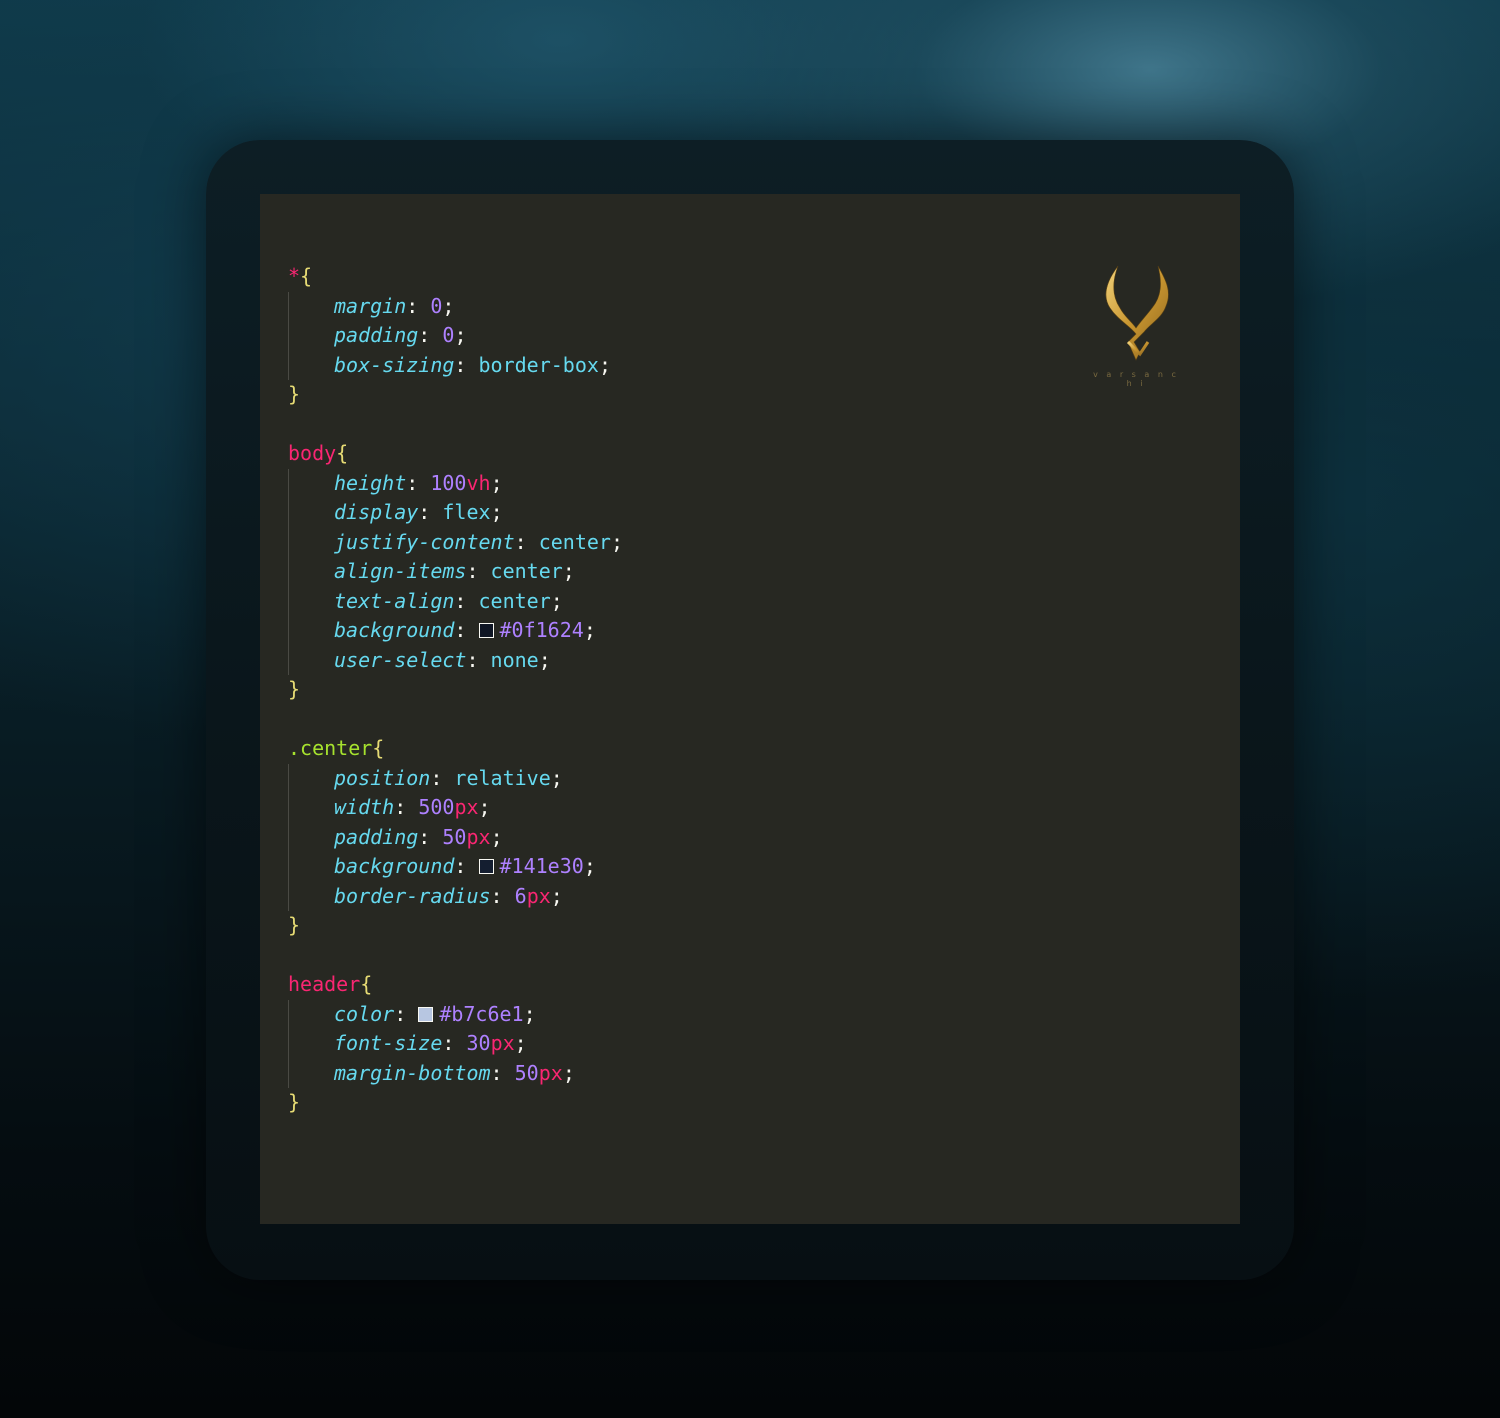 This screenshot has height=1418, width=1500. I want to click on declaration-line: margin-bottom: 50px;, so click(455, 1074).